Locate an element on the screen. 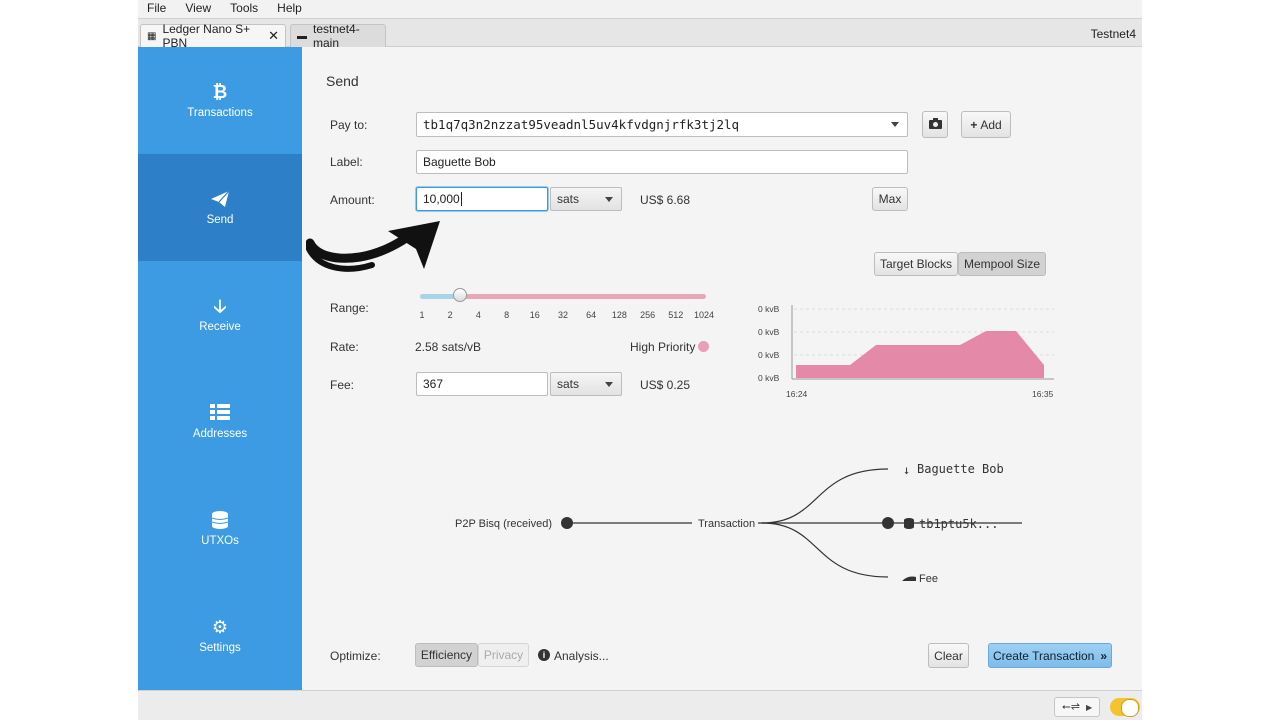 The width and height of the screenshot is (1280, 720). label-value: Baguette Bob is located at coordinates (459, 162).